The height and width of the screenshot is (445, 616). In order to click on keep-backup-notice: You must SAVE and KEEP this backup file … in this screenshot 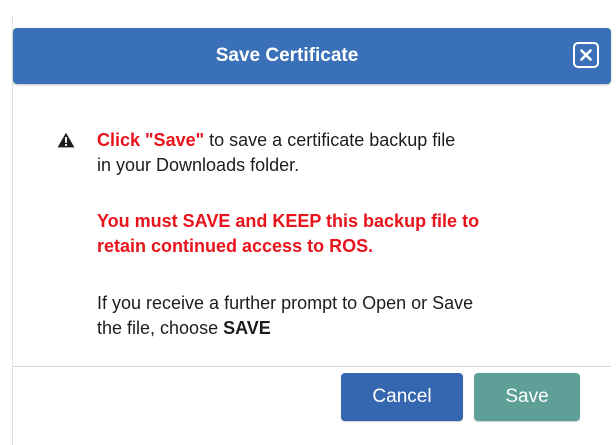, I will do `click(347, 234)`.